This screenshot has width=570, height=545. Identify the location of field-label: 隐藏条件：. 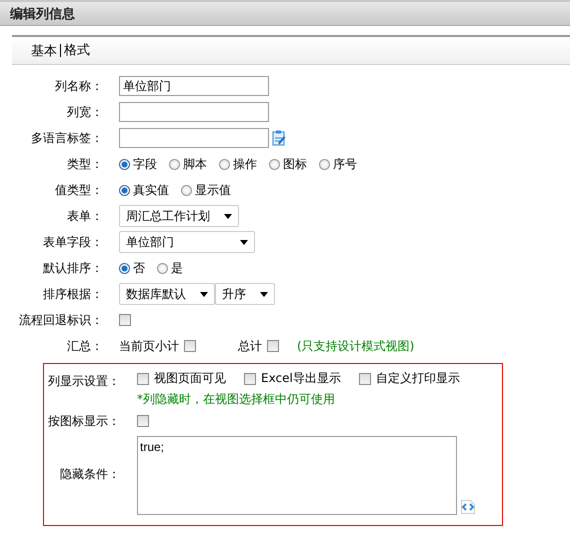
(89, 474).